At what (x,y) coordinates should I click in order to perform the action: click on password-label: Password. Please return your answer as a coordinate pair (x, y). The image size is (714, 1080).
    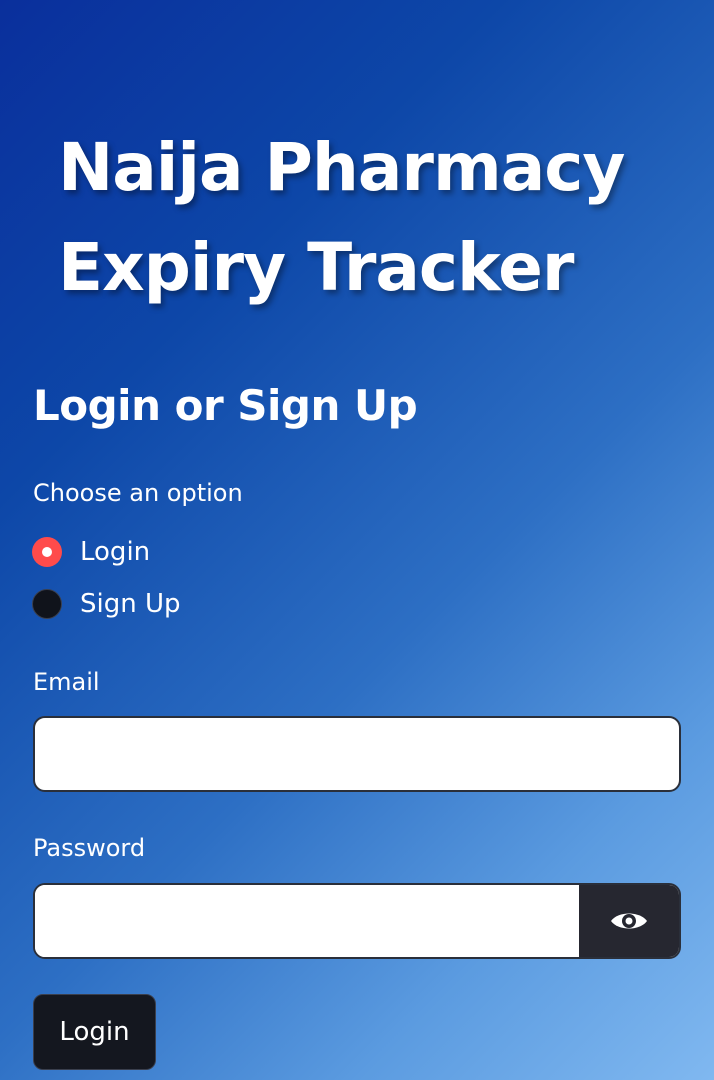
    Looking at the image, I should click on (89, 848).